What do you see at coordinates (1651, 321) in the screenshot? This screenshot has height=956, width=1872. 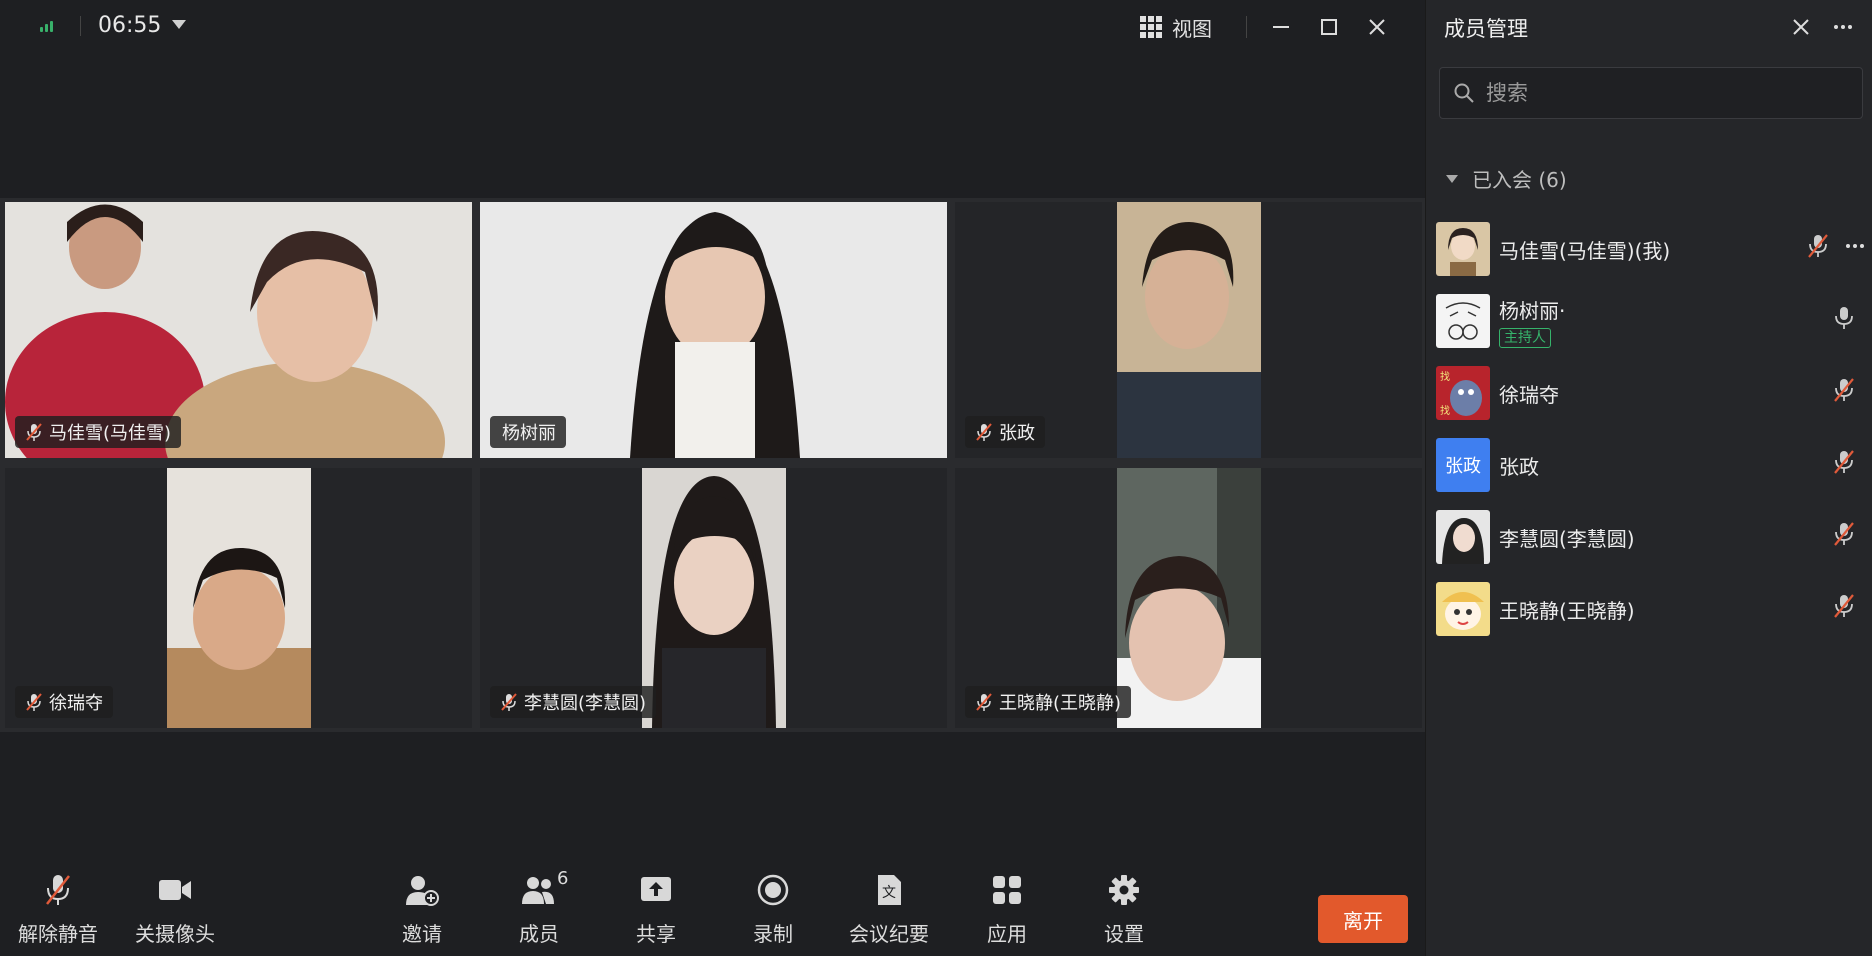 I see `member-row: 杨树丽· 主持人` at bounding box center [1651, 321].